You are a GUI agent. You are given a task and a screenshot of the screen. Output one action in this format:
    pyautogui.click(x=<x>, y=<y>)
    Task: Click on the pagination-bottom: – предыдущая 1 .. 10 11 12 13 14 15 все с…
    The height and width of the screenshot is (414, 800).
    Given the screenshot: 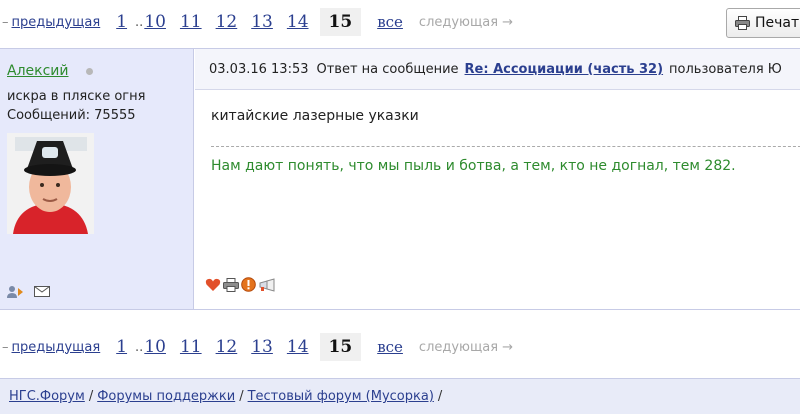 What is the action you would take?
    pyautogui.click(x=400, y=347)
    